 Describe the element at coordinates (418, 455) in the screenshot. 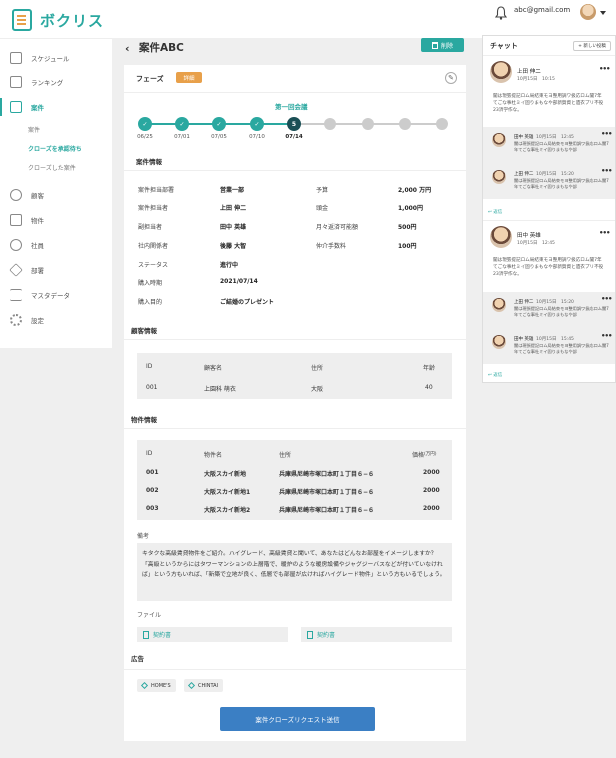

I see `table-header: 価格` at that location.